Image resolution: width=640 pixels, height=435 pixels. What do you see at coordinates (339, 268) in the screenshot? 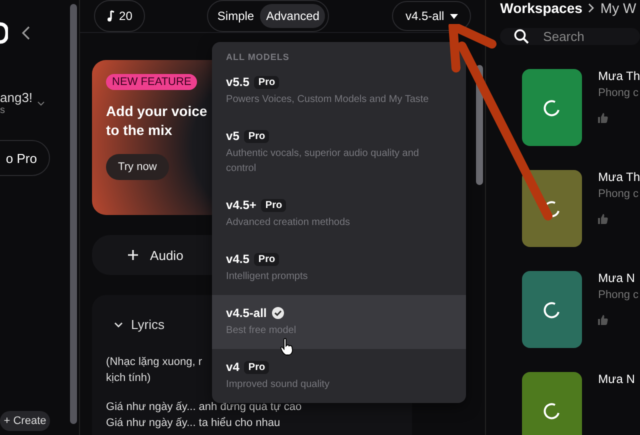
I see `model-option: v4.5 Pro Intelligent prompts` at bounding box center [339, 268].